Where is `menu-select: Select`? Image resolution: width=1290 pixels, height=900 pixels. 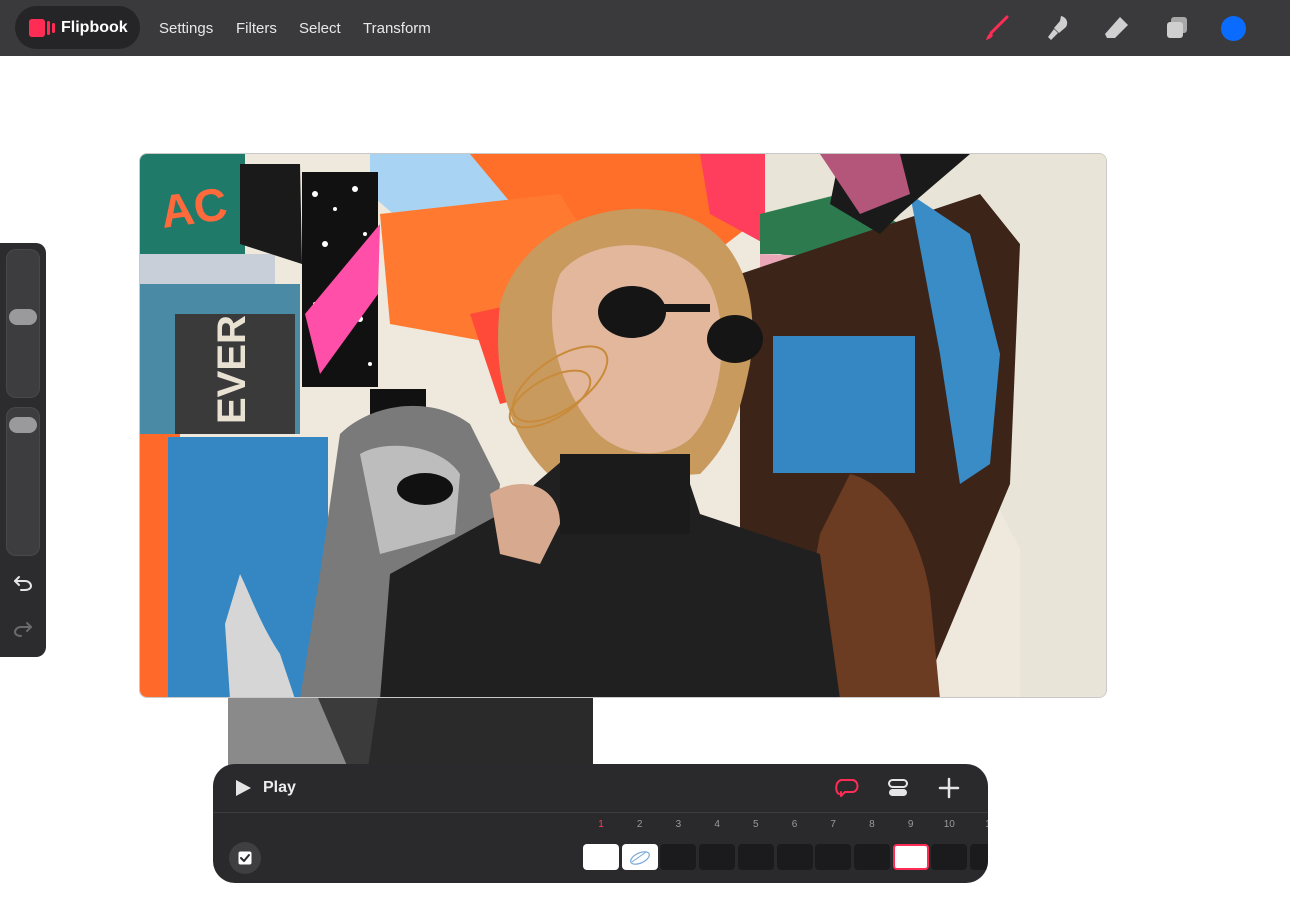 menu-select: Select is located at coordinates (320, 28).